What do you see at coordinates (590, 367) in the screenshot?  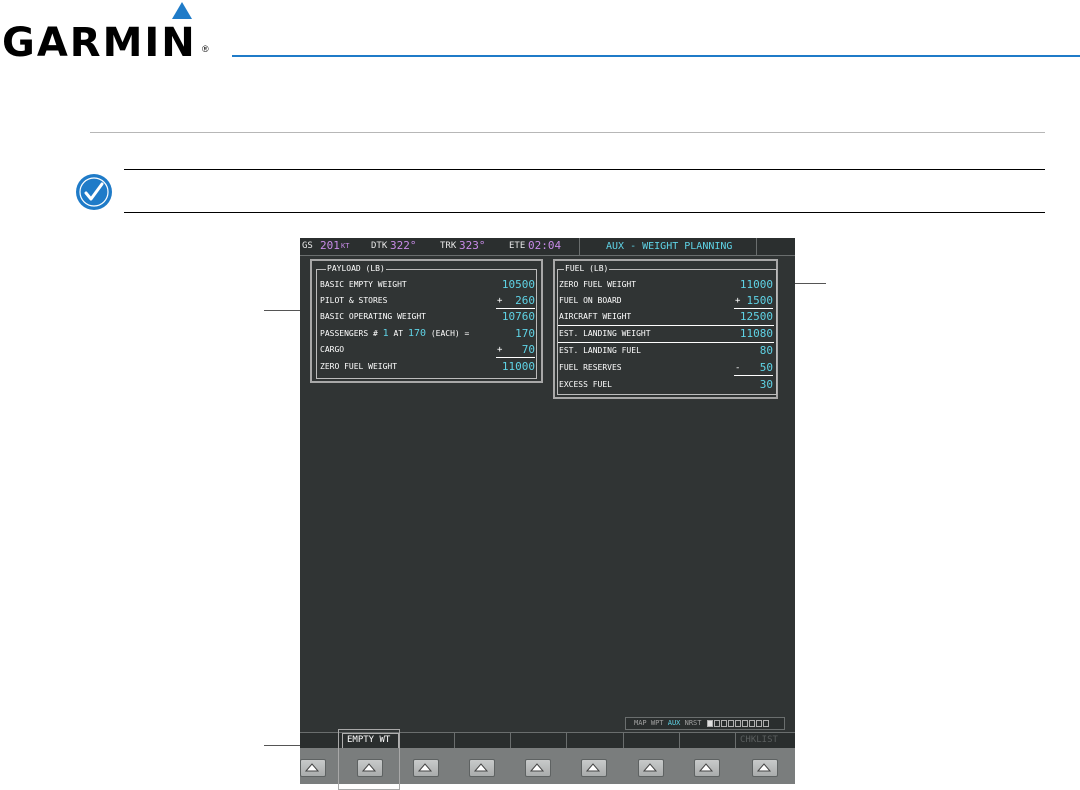 I see `fuel-row-label: FUEL RESERVES` at bounding box center [590, 367].